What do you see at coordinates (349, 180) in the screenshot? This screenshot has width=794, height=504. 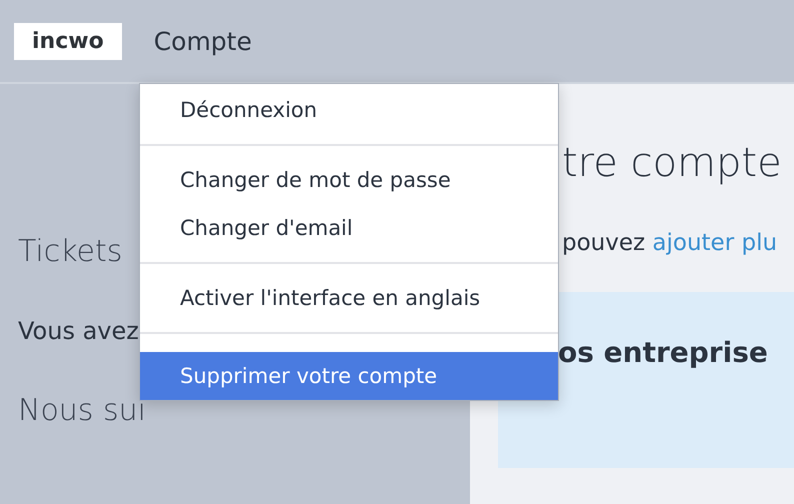 I see `menu-item: Changer de mot de passe` at bounding box center [349, 180].